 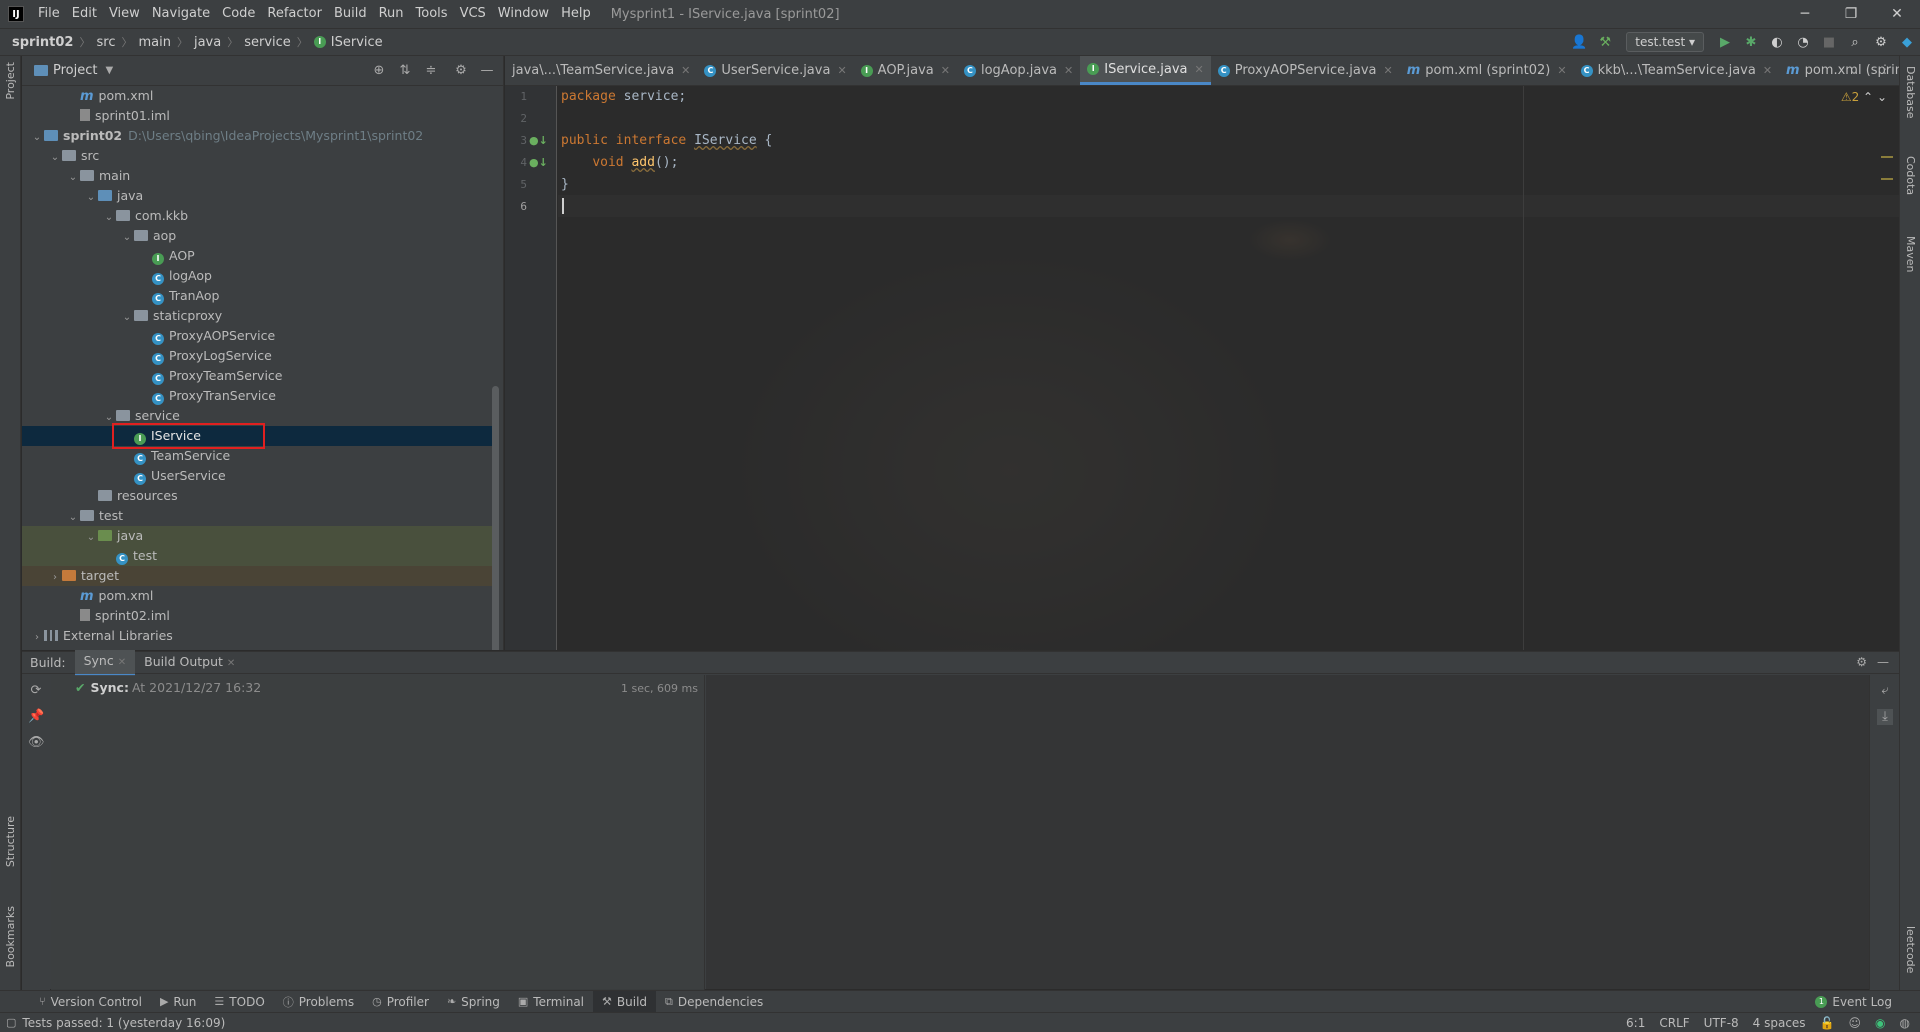 What do you see at coordinates (1887, 157) in the screenshot?
I see `warning-stripe-mark` at bounding box center [1887, 157].